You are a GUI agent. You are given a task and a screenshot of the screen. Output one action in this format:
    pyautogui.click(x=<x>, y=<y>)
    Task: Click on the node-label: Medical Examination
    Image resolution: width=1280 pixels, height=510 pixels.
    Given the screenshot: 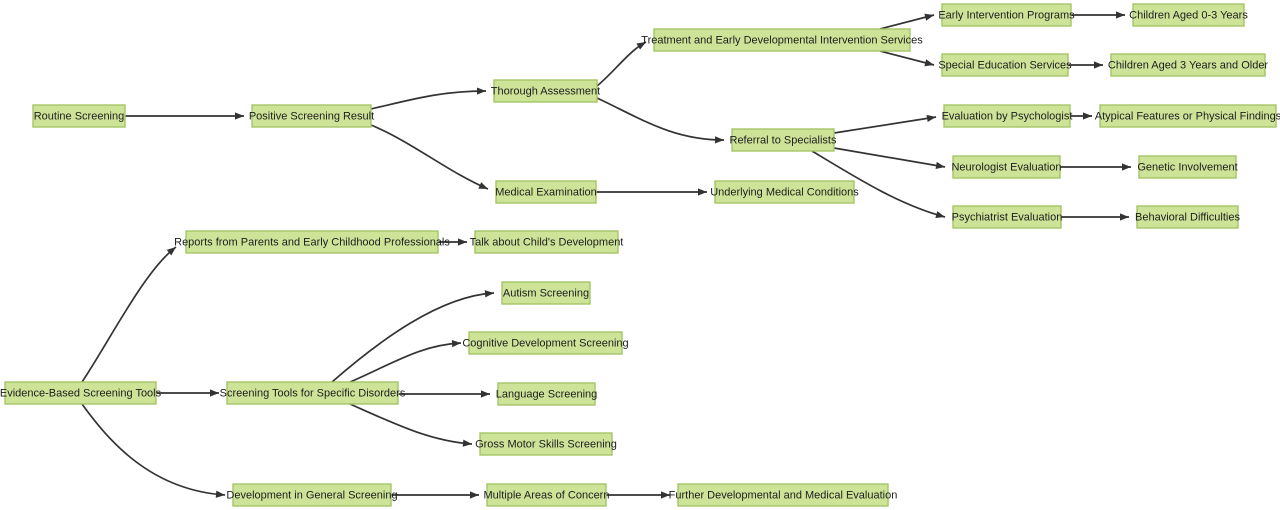 What is the action you would take?
    pyautogui.click(x=546, y=192)
    